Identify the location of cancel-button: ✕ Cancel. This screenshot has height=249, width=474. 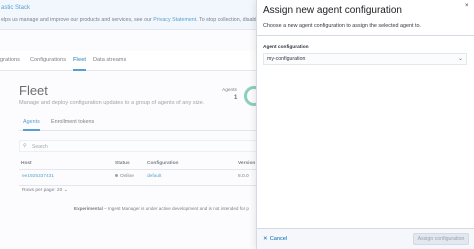
(275, 239).